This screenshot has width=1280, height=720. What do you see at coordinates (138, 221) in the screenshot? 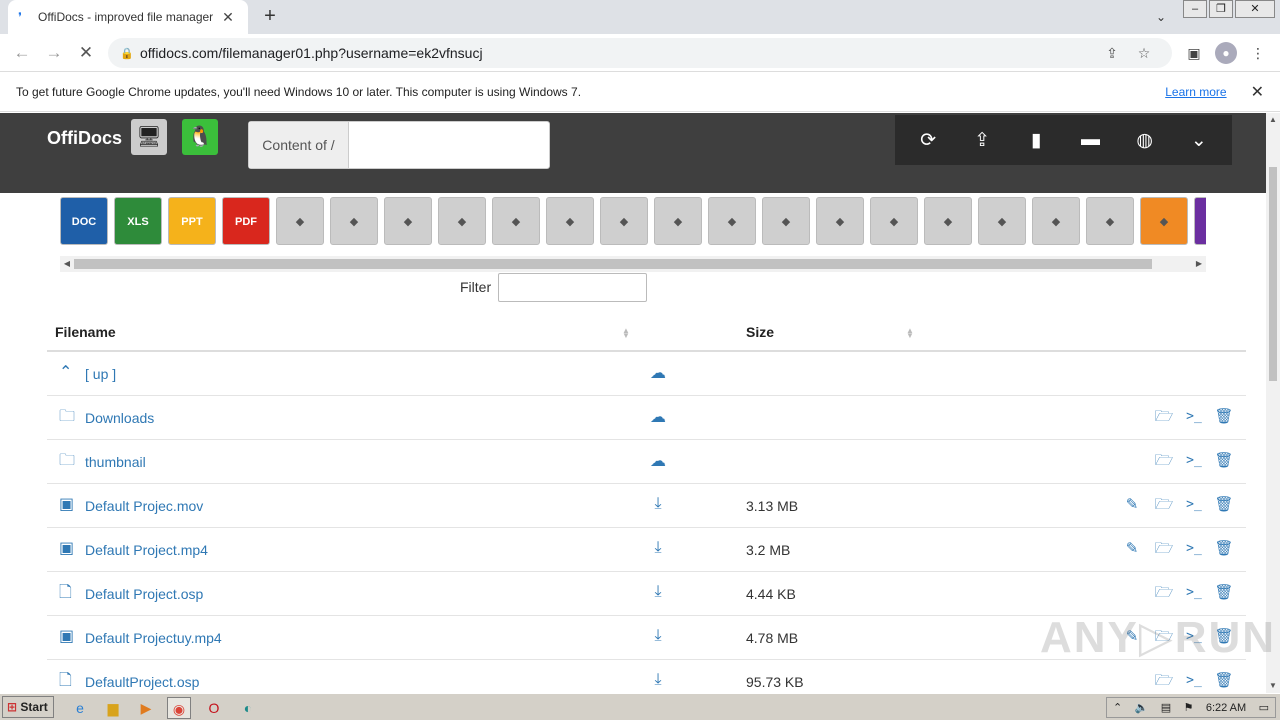
I see `xls-app-icon: XLS` at bounding box center [138, 221].